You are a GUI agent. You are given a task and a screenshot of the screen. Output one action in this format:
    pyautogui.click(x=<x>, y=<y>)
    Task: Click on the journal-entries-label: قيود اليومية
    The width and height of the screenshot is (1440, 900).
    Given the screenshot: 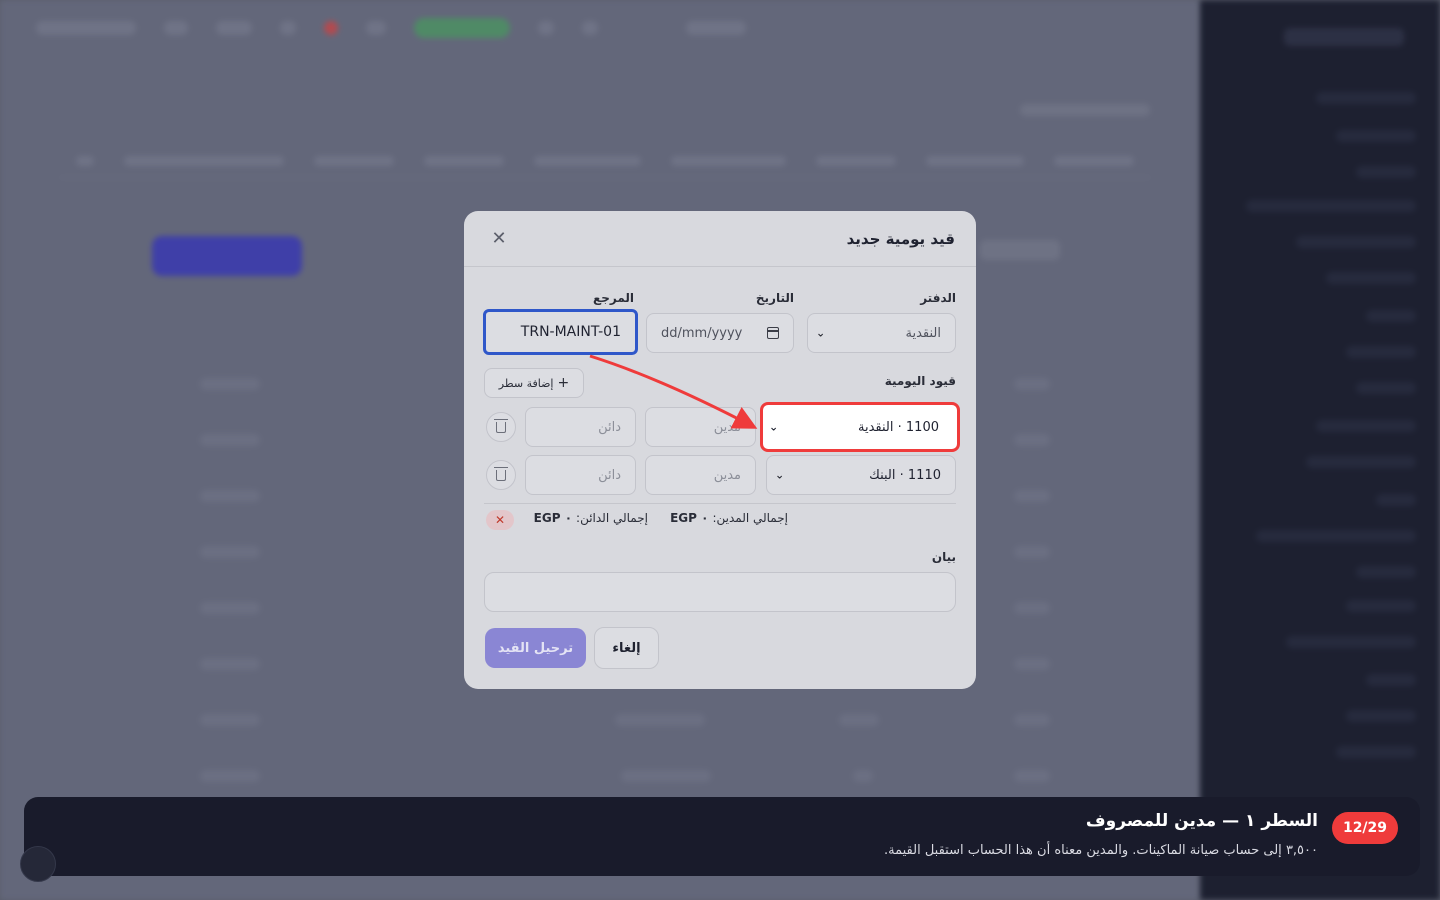 What is the action you would take?
    pyautogui.click(x=920, y=381)
    